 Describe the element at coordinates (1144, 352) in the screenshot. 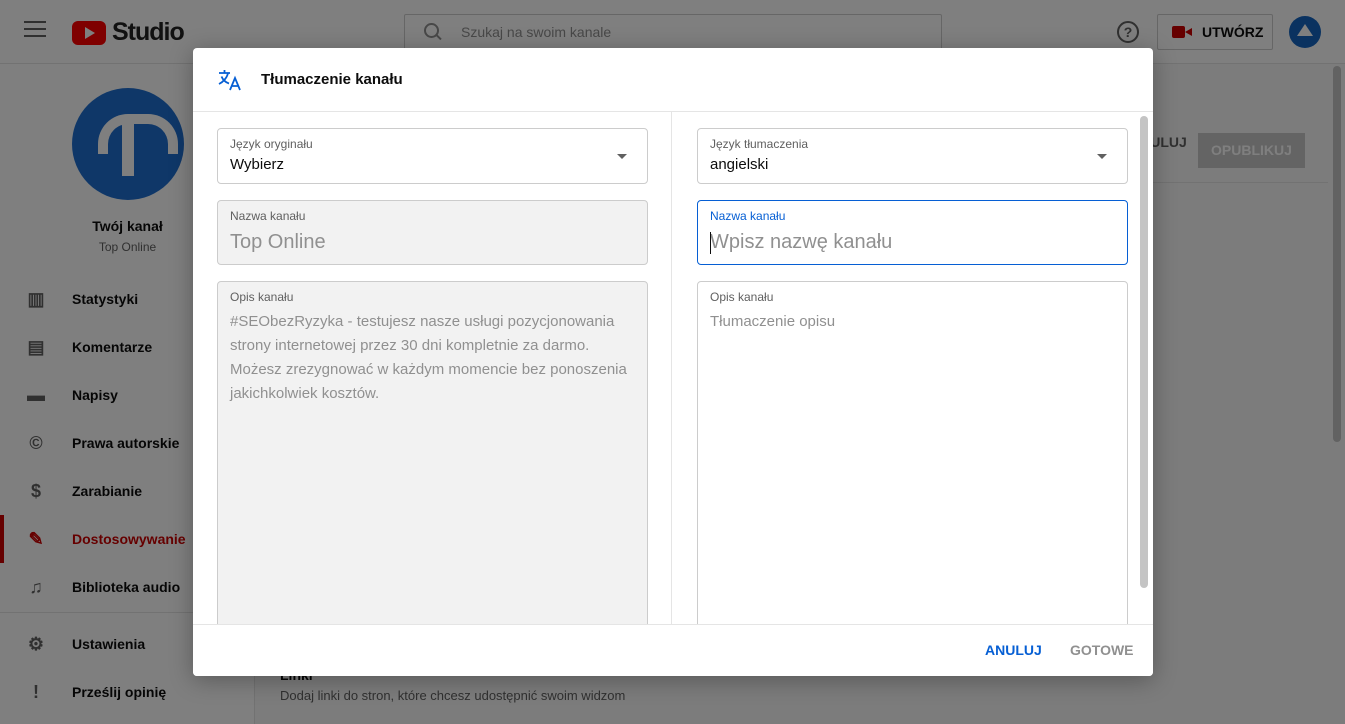

I see `dialog-scrollbar` at that location.